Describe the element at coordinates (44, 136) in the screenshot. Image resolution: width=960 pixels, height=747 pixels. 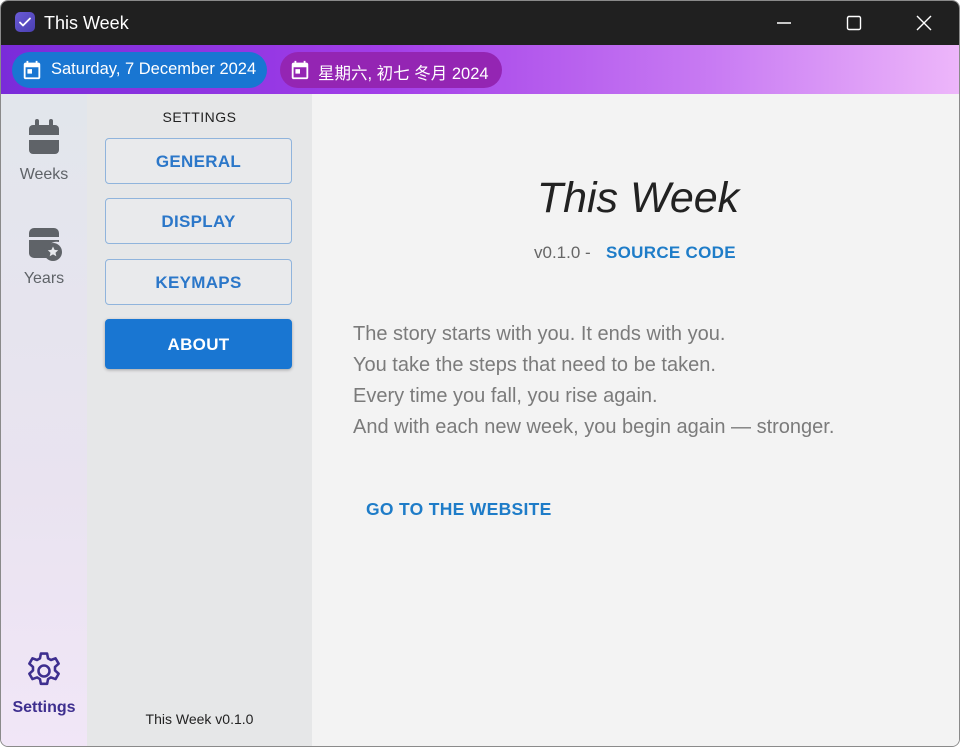
I see `calendar-week-icon` at that location.